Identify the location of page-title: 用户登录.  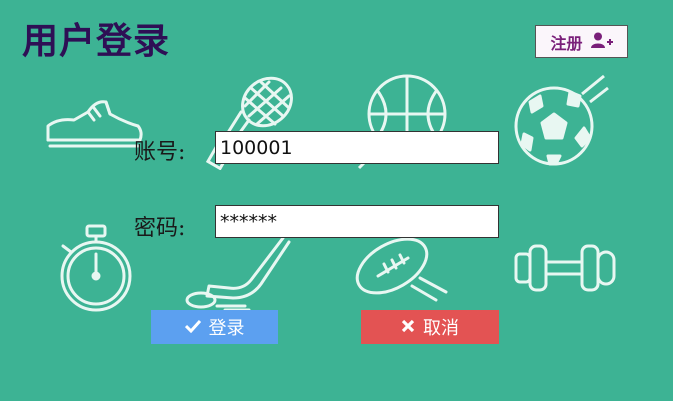
(96, 41).